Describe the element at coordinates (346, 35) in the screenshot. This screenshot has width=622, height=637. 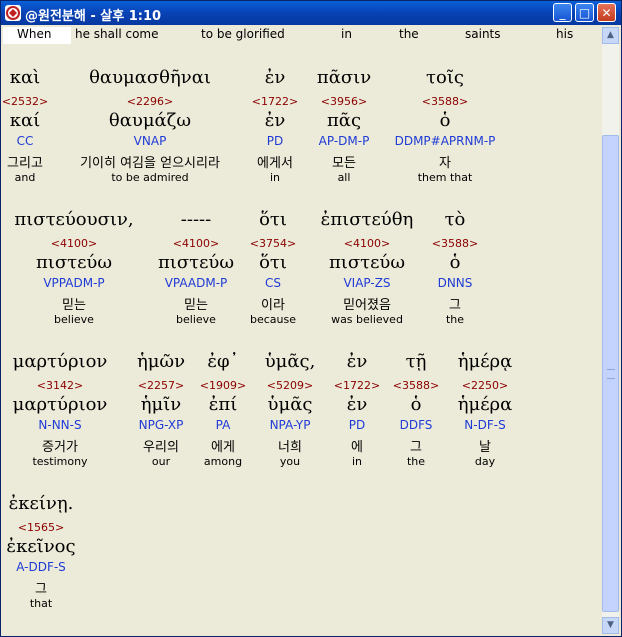
I see `english-word: in` at that location.